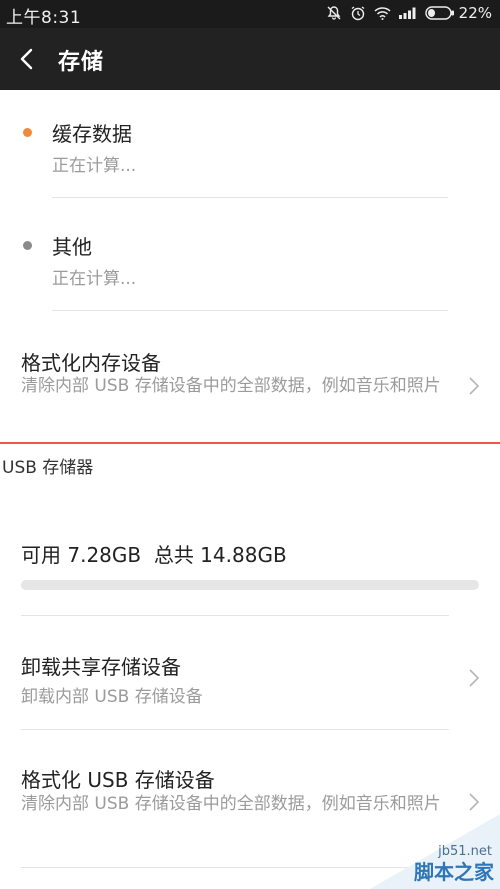 The height and width of the screenshot is (889, 500). Describe the element at coordinates (48, 468) in the screenshot. I see `usb-section-header: USB 存储器` at that location.